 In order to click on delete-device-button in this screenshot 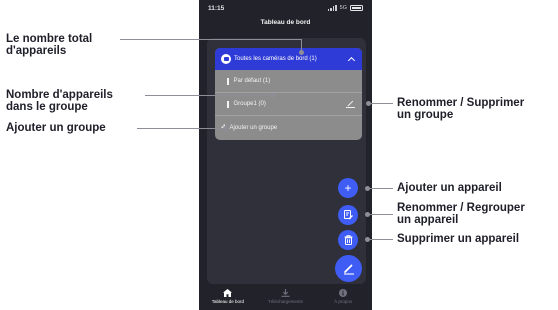, I will do `click(348, 240)`.